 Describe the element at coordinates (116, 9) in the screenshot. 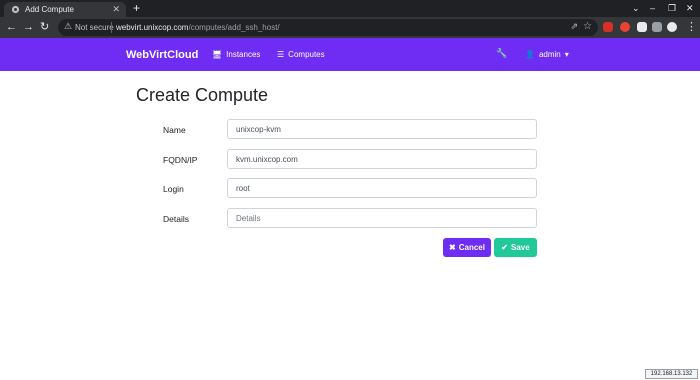

I see `tab-close-icon: ✕` at that location.